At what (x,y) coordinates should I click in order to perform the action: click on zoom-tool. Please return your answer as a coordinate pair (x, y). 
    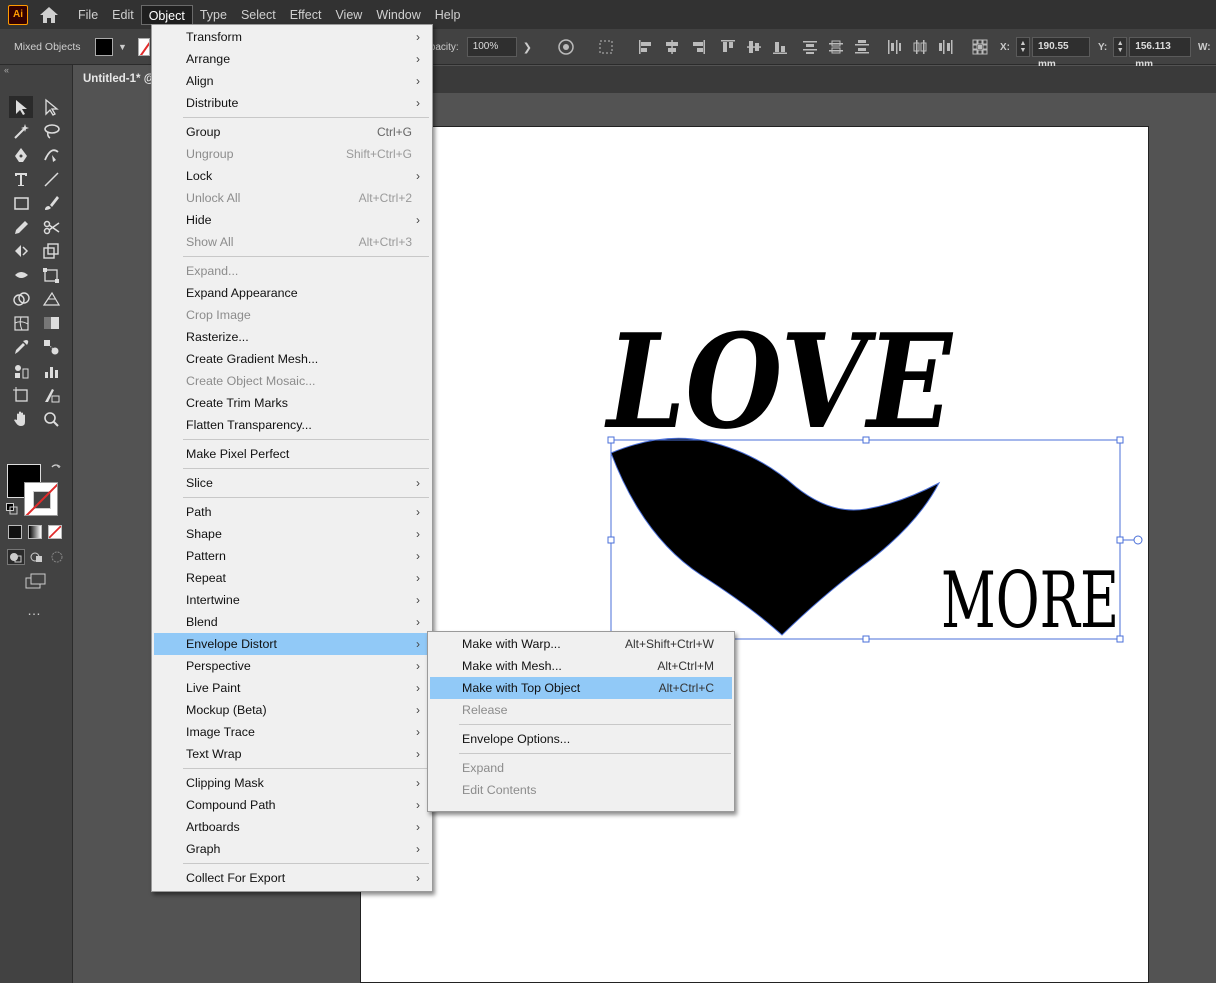
    Looking at the image, I should click on (51, 419).